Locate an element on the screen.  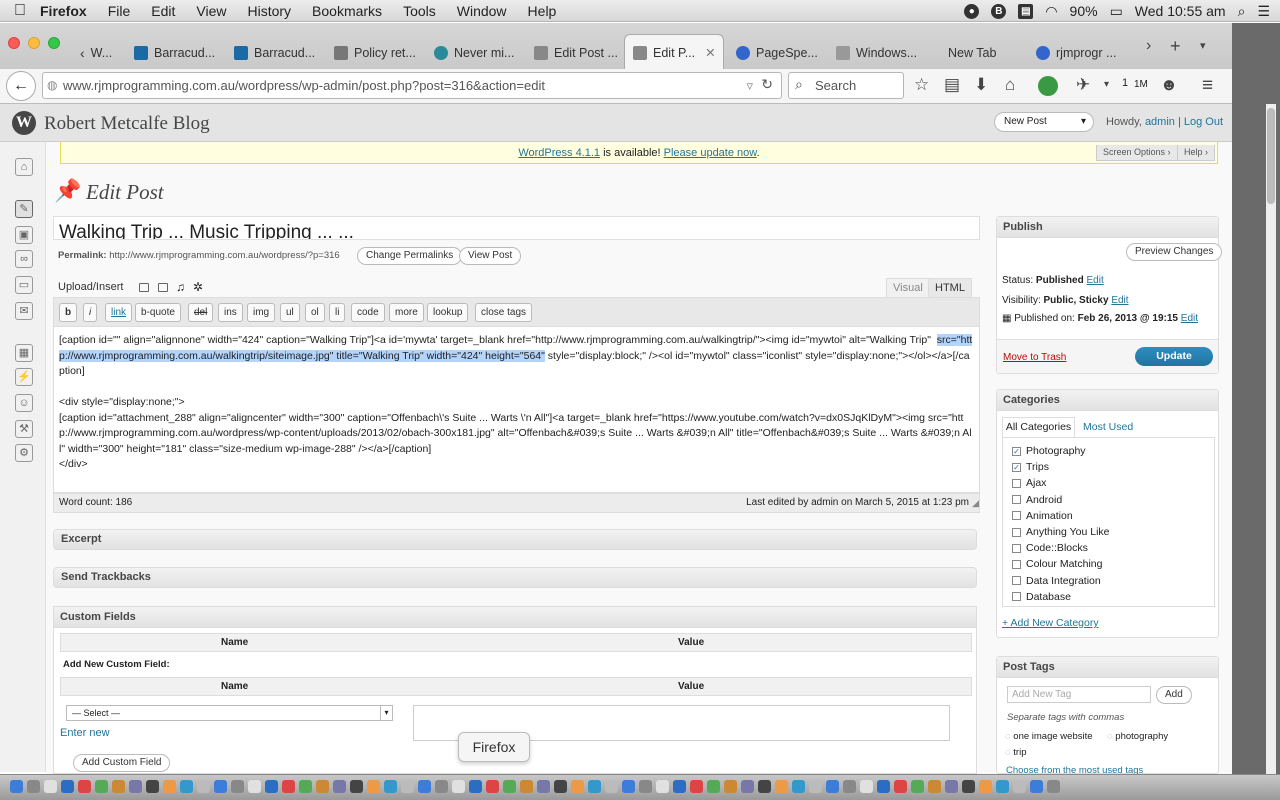
addon-dropdown-icon: ▾ is located at coordinates (1106, 84).